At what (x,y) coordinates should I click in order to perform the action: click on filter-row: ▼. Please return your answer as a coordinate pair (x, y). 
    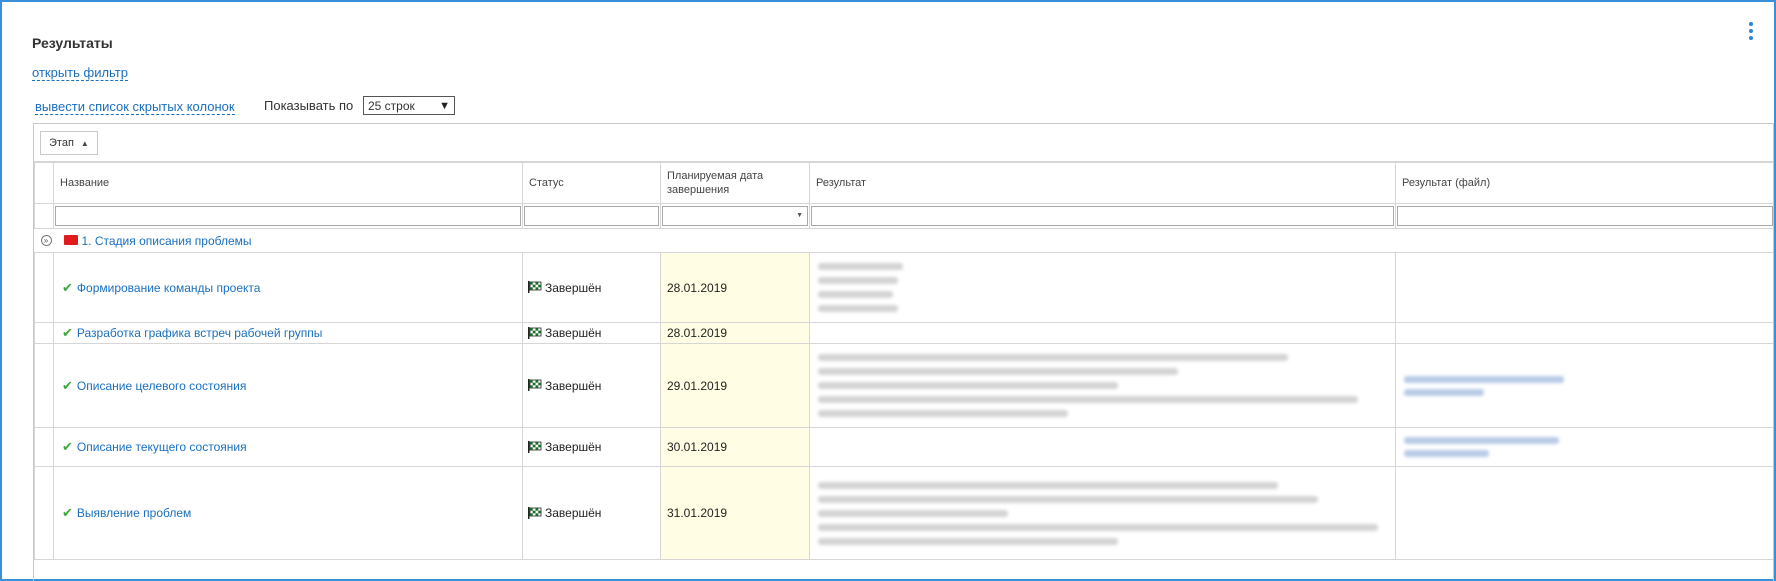
    Looking at the image, I should click on (903, 216).